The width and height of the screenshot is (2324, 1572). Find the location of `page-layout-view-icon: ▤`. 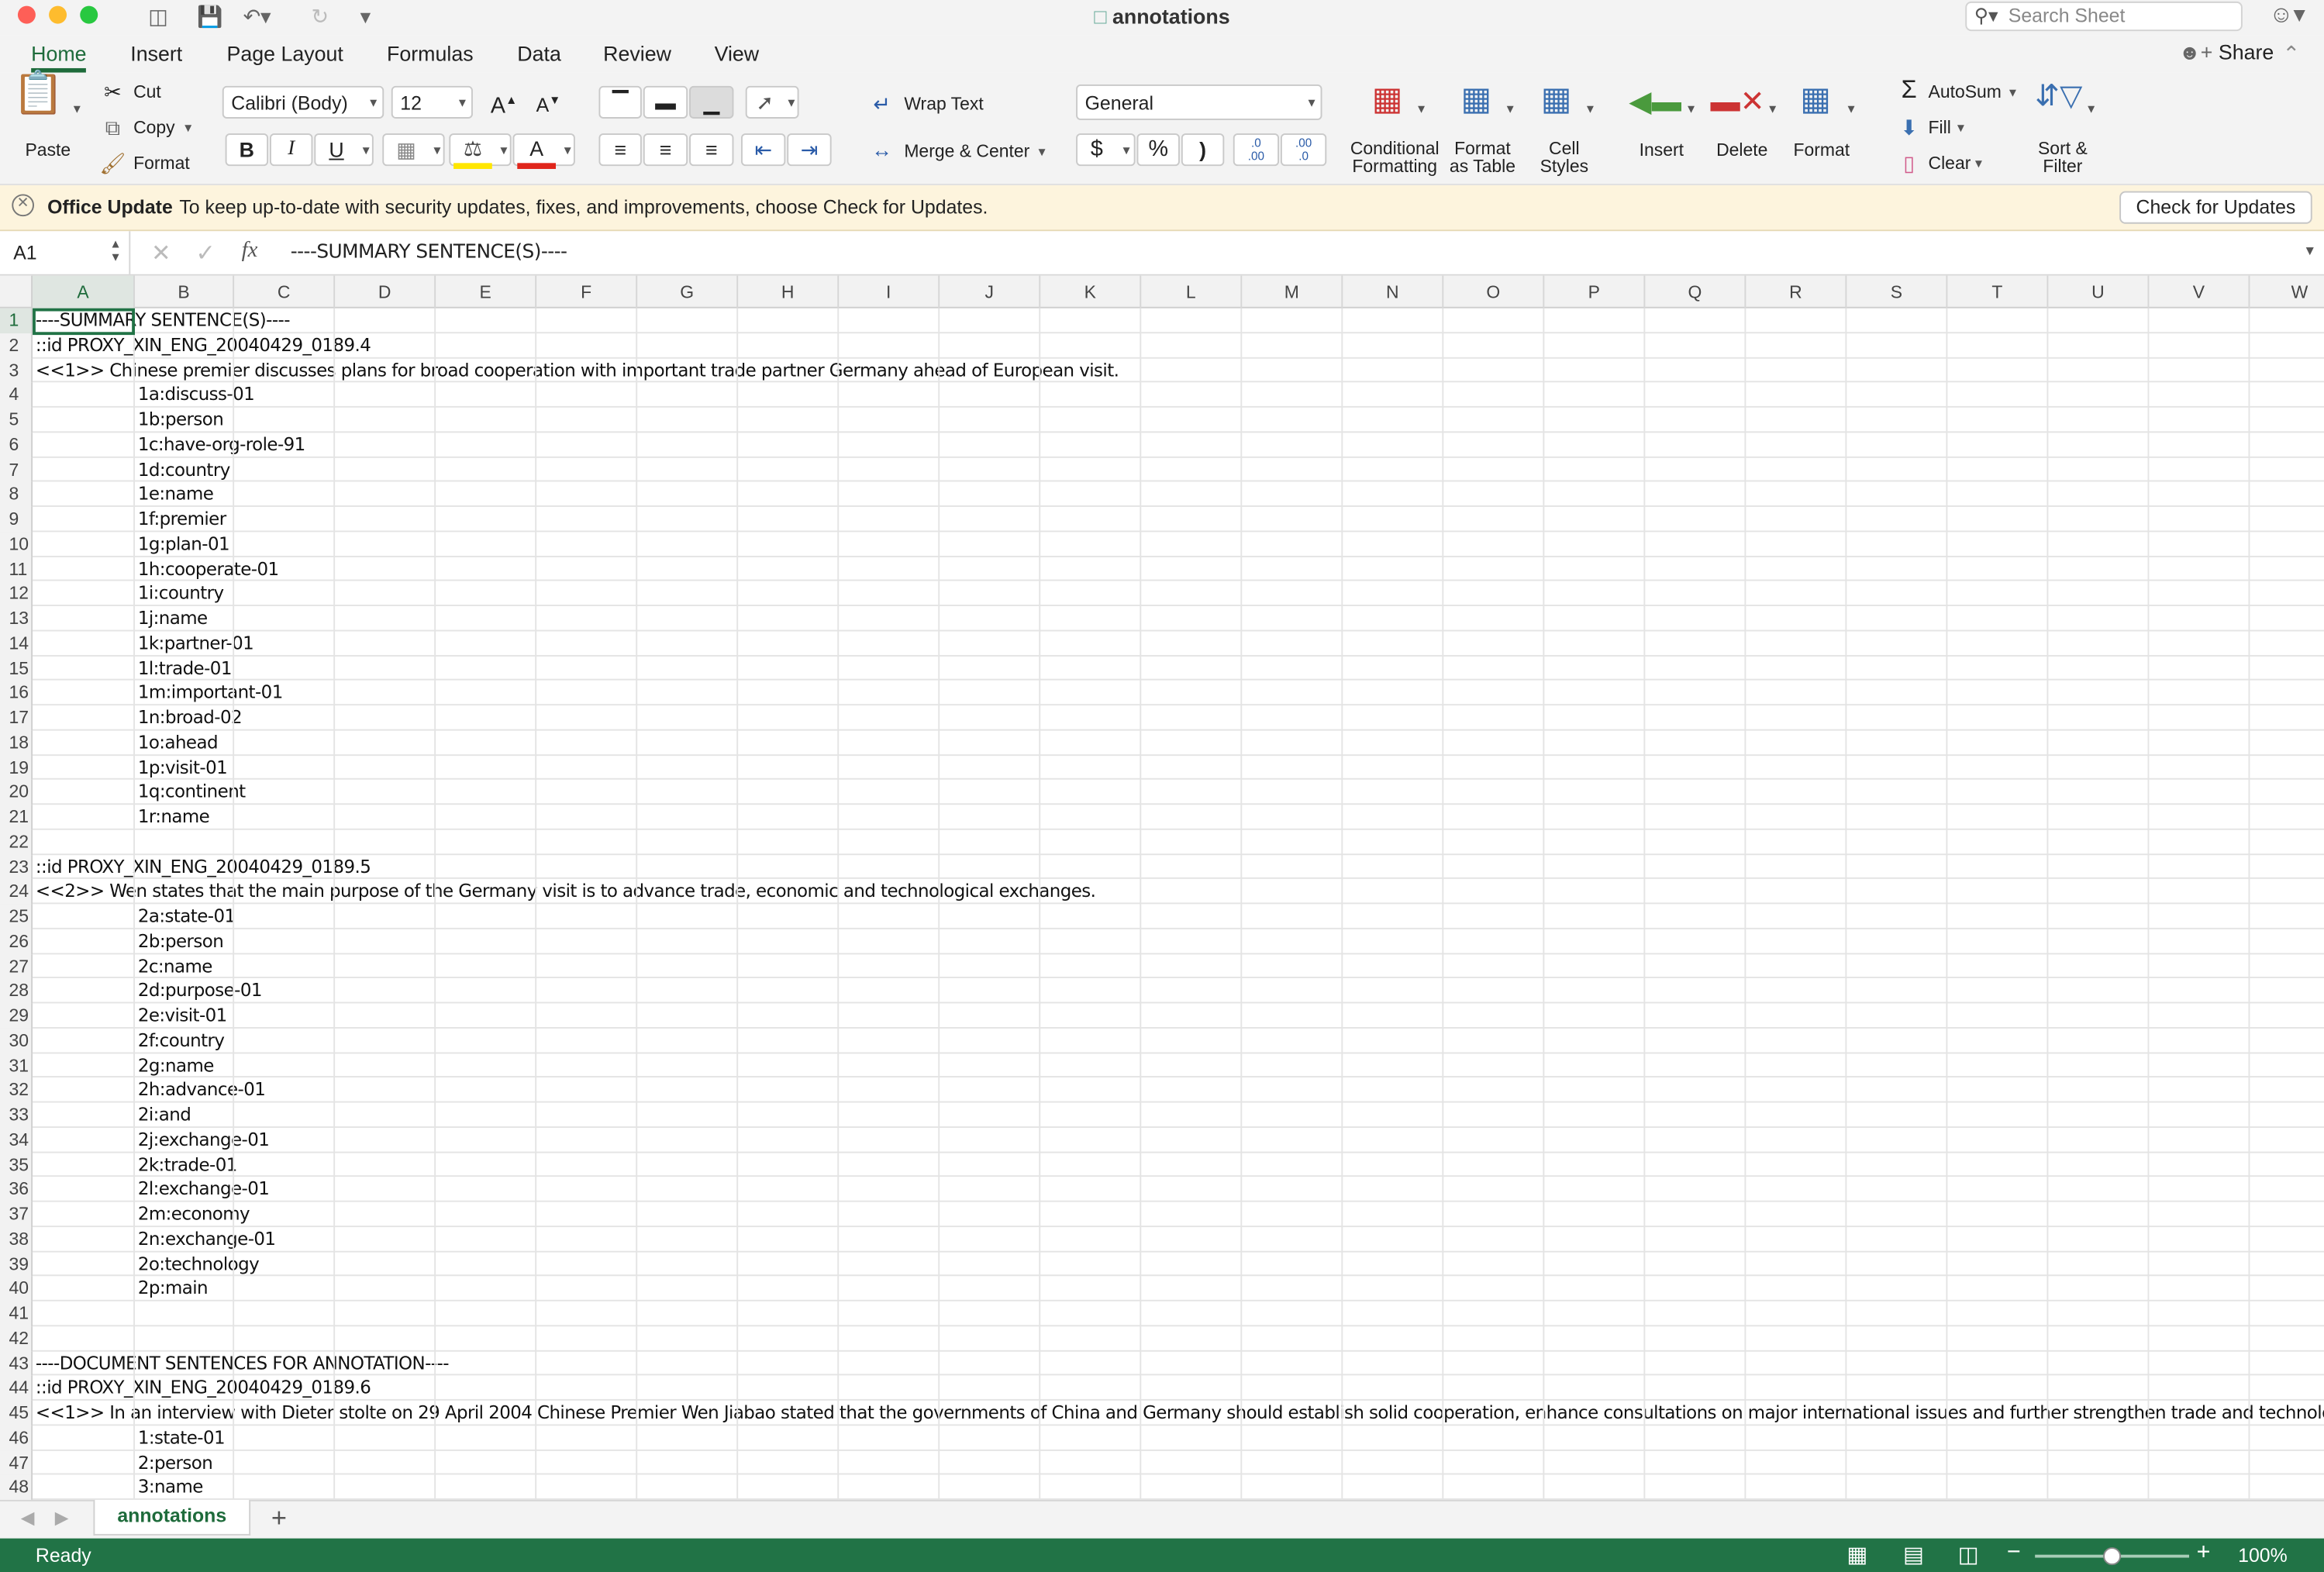

page-layout-view-icon: ▤ is located at coordinates (1913, 1554).